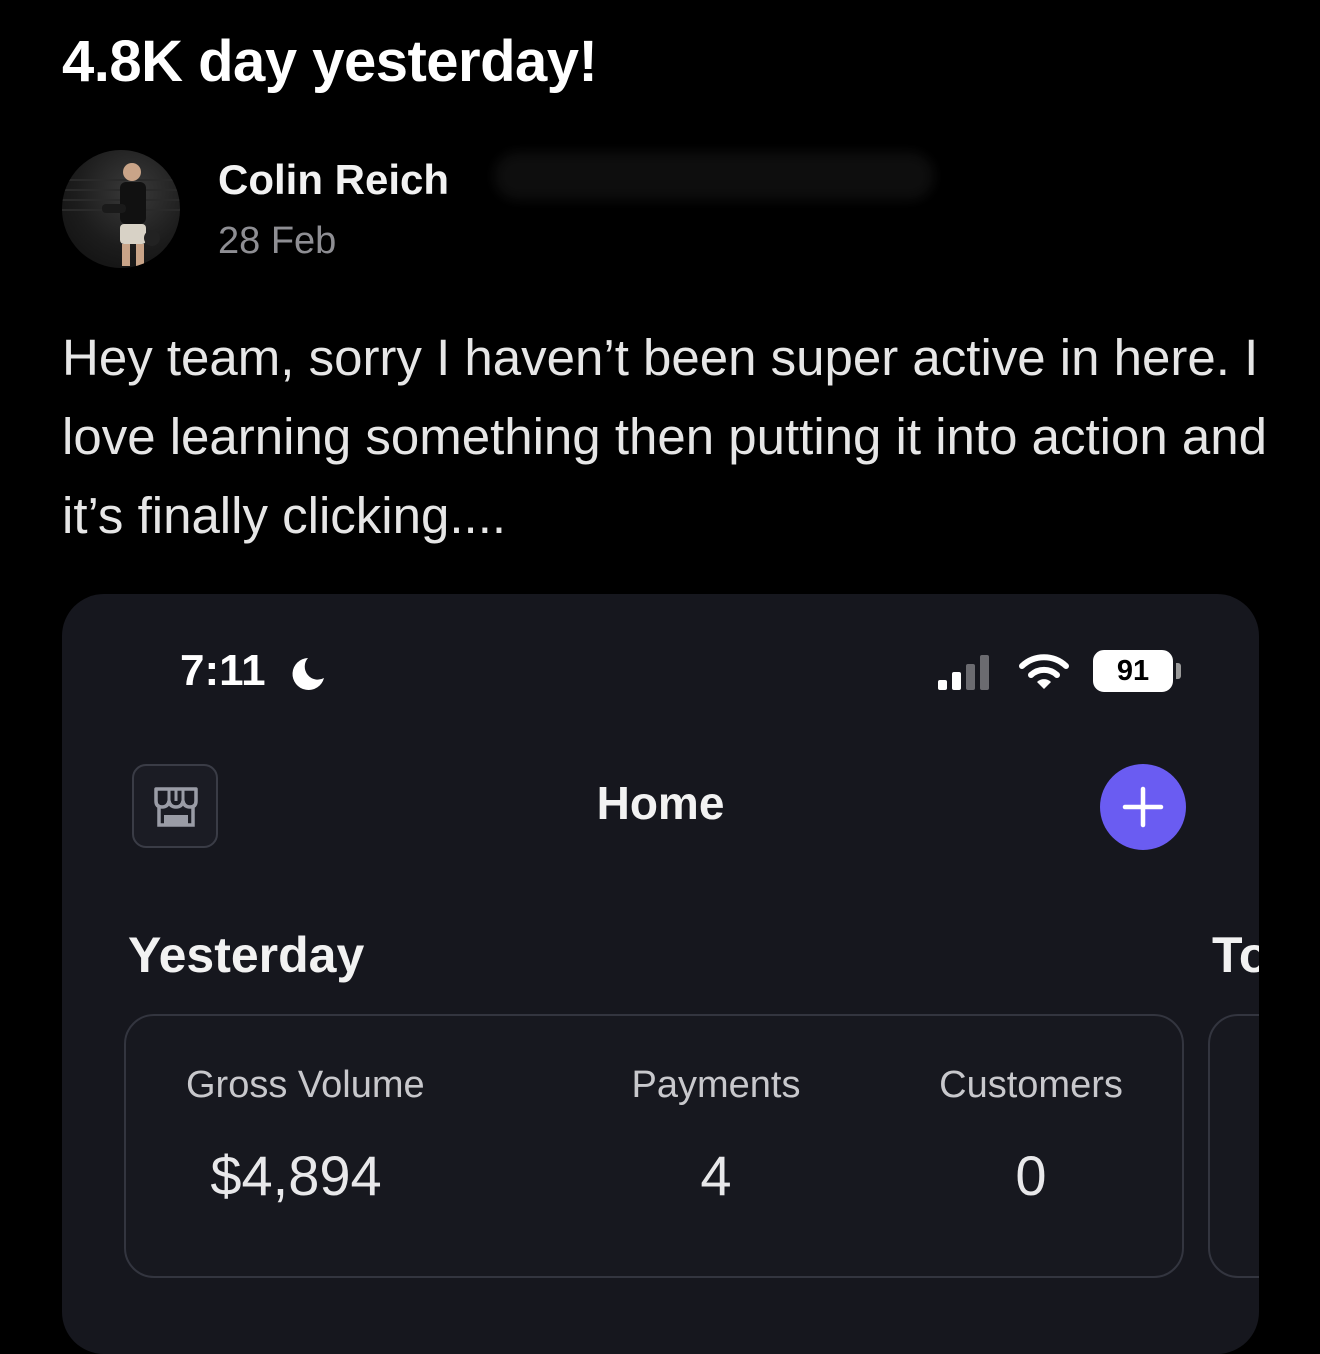 The height and width of the screenshot is (1354, 1320). I want to click on battery-tip, so click(1178, 671).